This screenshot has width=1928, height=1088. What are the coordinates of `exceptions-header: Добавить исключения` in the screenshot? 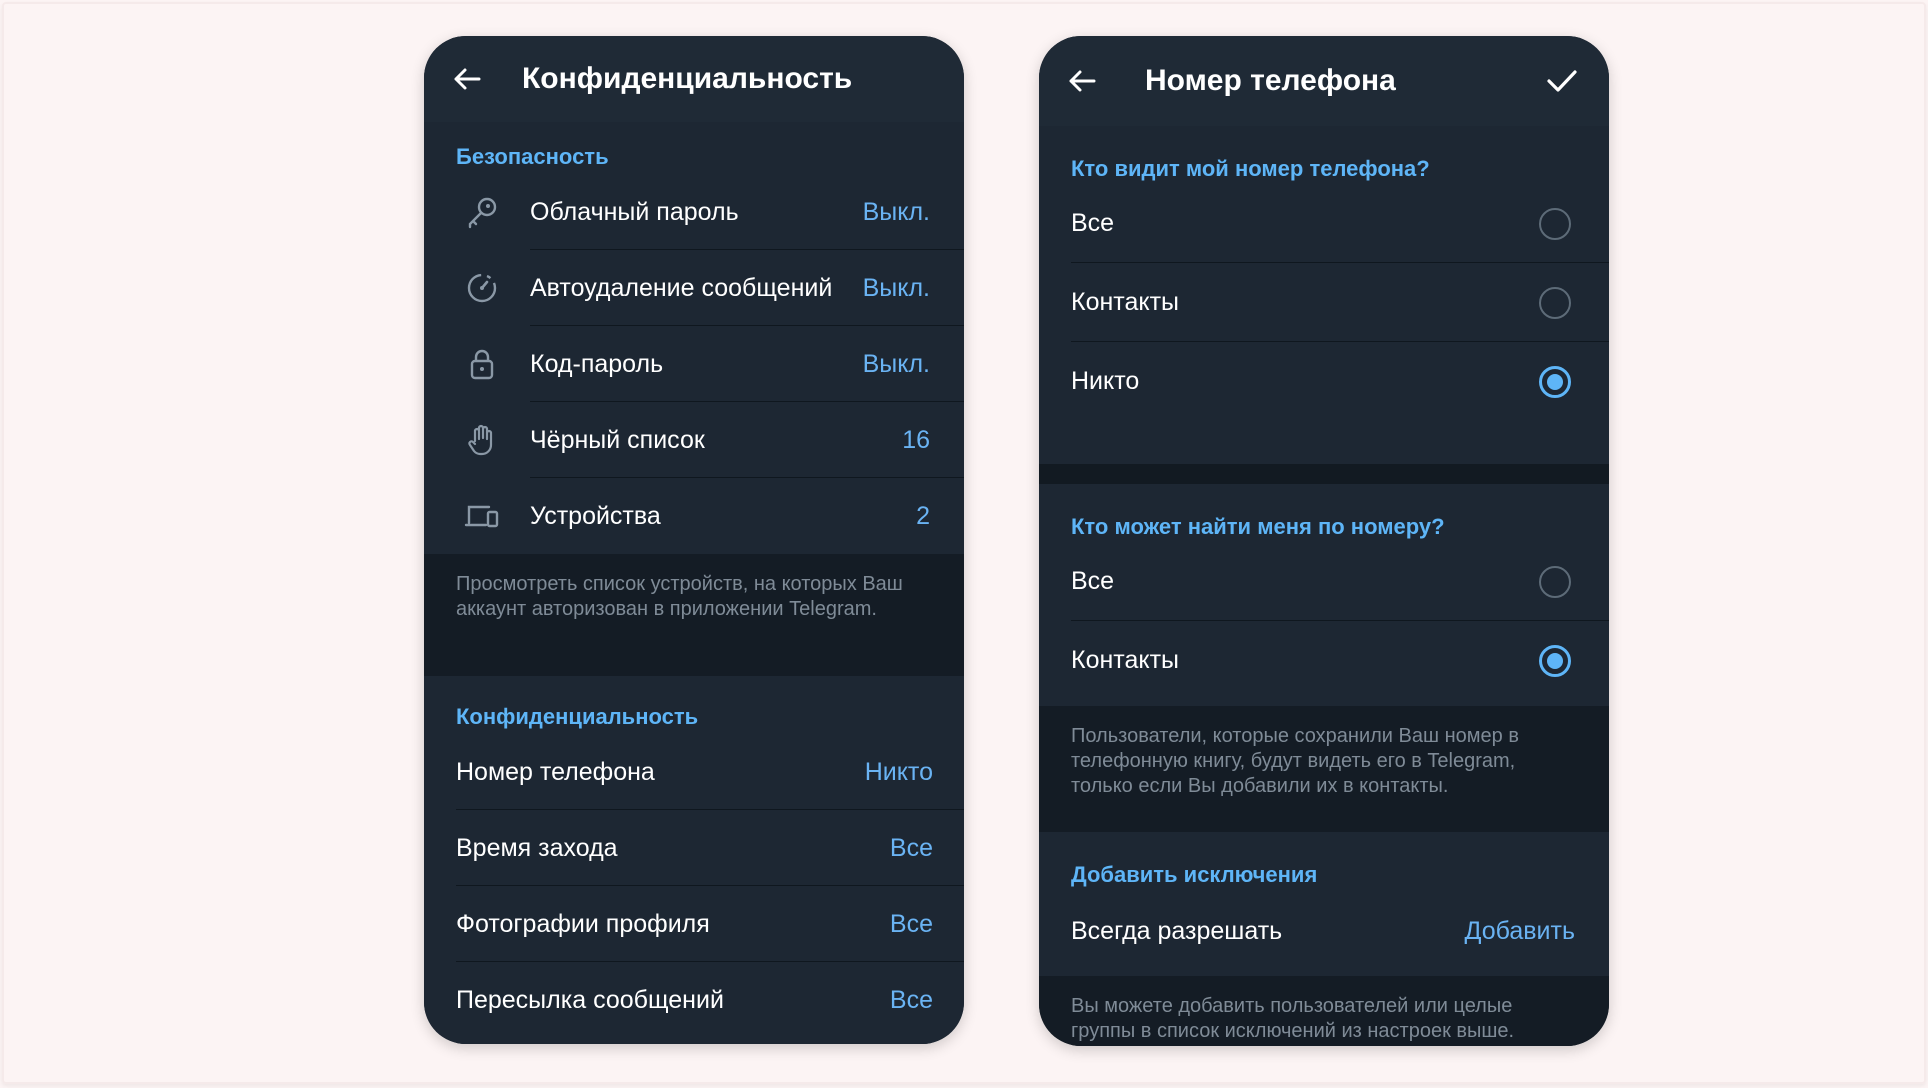 It's located at (1194, 874).